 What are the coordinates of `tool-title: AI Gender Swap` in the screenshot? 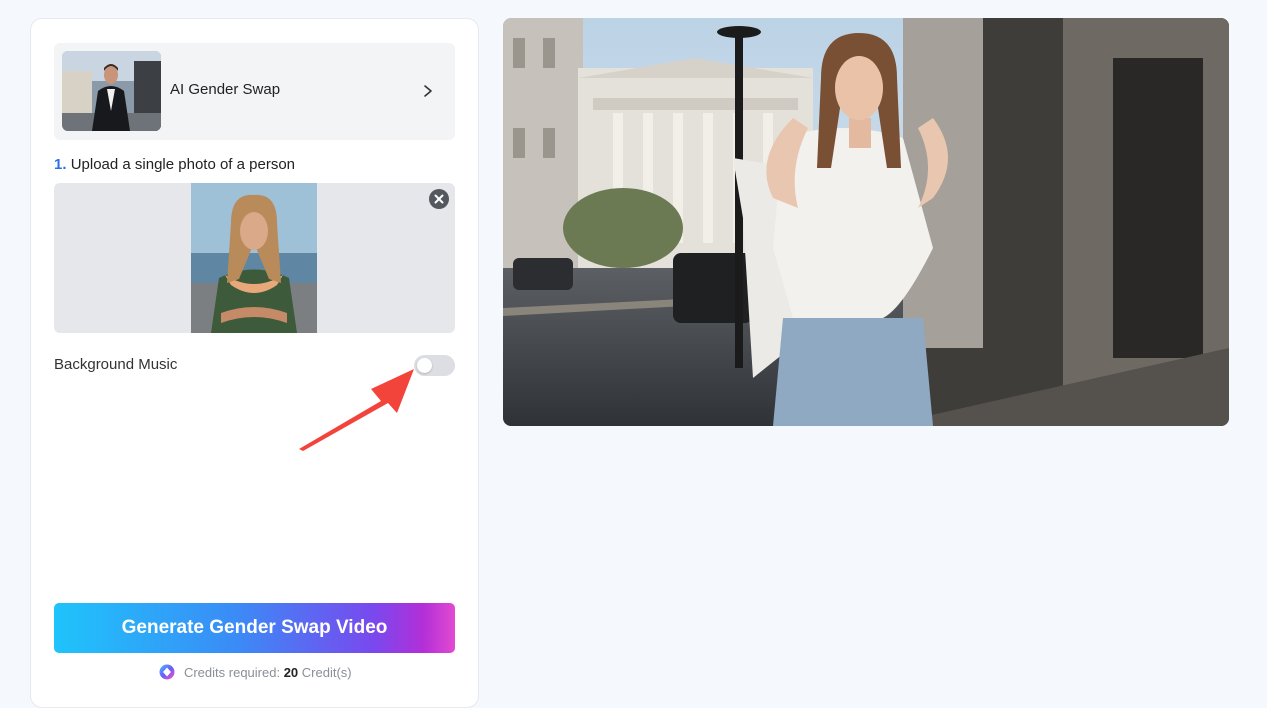 It's located at (225, 89).